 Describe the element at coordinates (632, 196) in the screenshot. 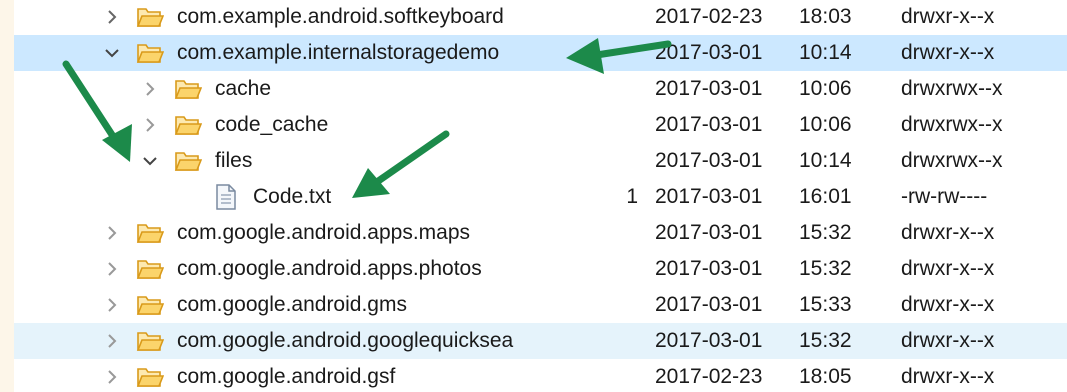

I see `row-size: 1` at that location.